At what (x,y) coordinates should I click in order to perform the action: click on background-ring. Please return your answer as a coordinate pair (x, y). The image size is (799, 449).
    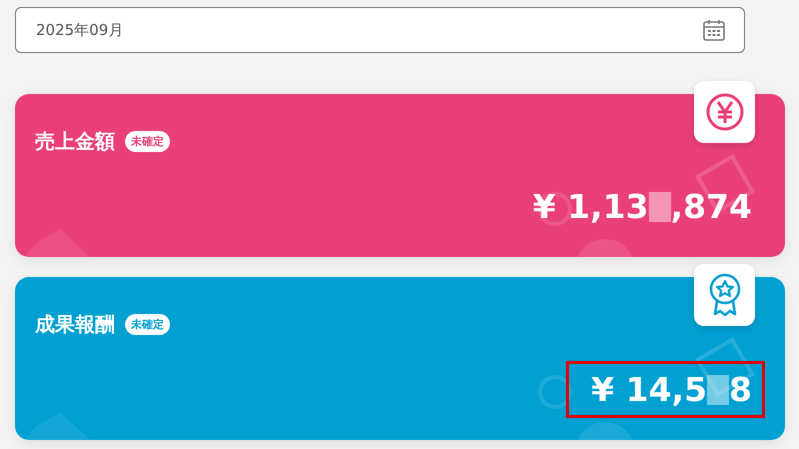
    Looking at the image, I should click on (555, 392).